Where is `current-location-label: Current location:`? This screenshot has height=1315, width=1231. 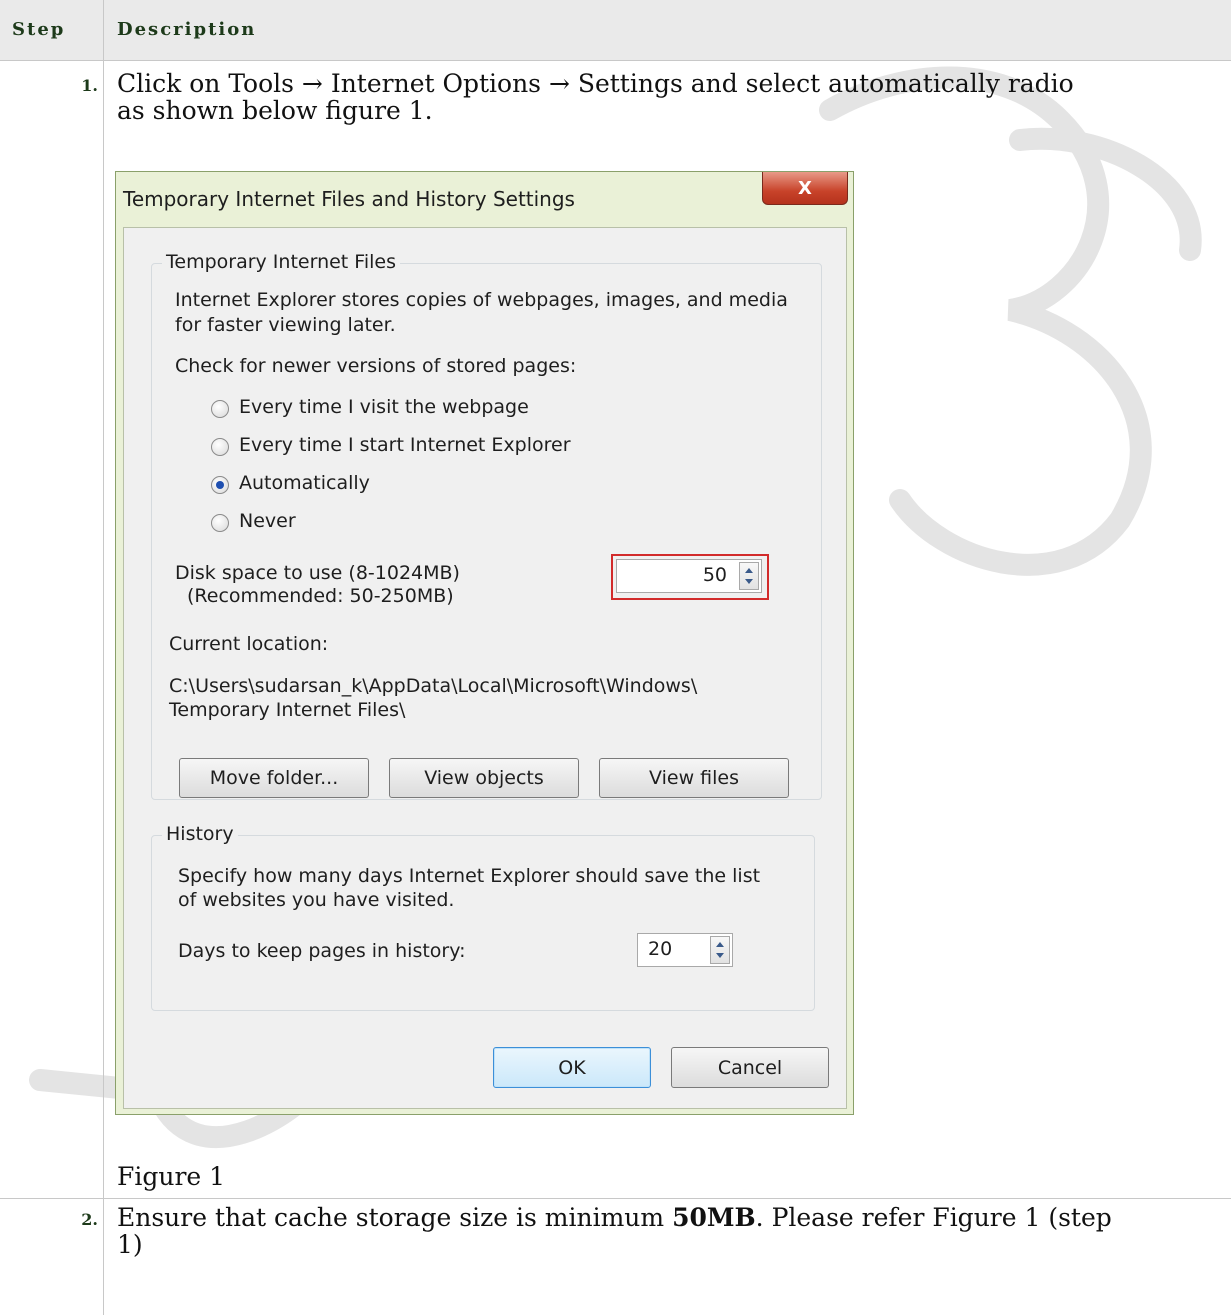
current-location-label: Current location: is located at coordinates (249, 644).